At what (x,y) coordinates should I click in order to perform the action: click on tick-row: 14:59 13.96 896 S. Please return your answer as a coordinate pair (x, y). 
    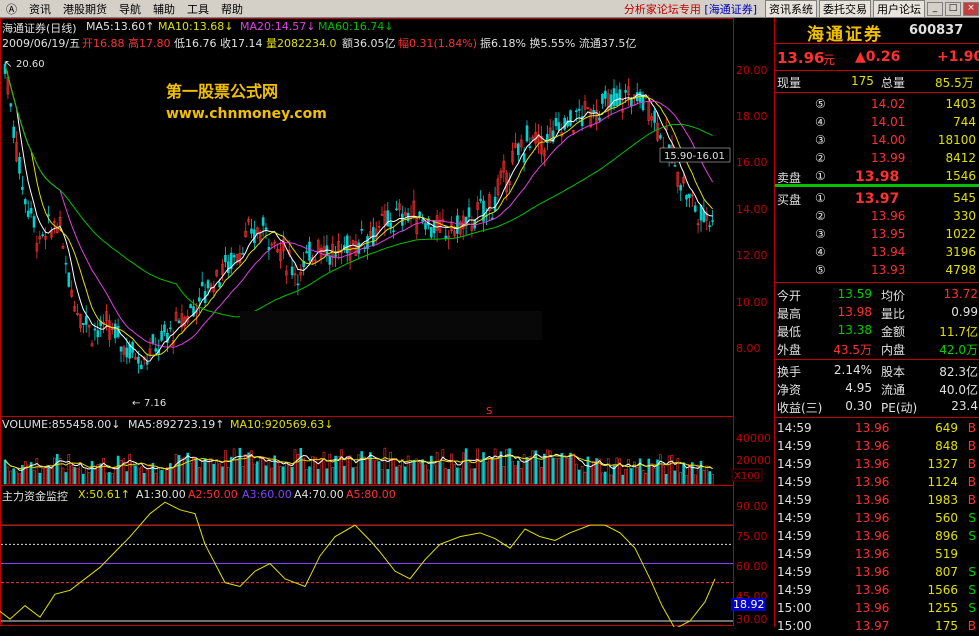
    Looking at the image, I should click on (877, 537).